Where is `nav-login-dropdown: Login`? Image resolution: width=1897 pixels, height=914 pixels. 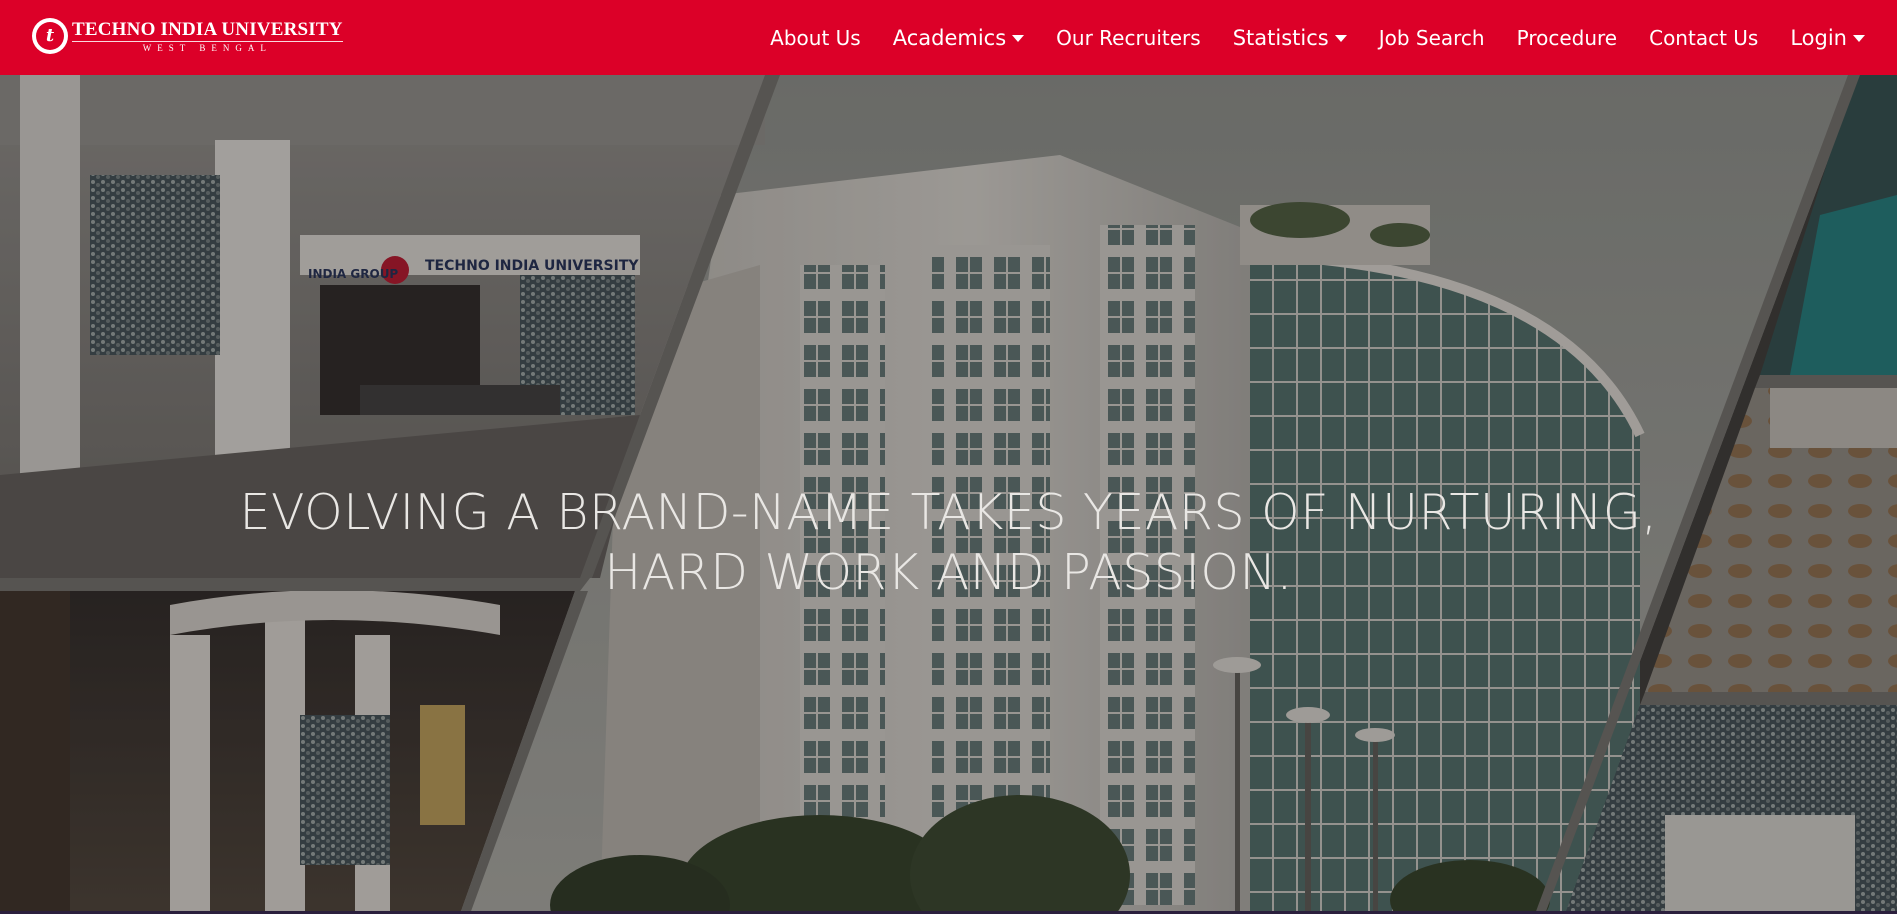 nav-login-dropdown: Login is located at coordinates (1827, 38).